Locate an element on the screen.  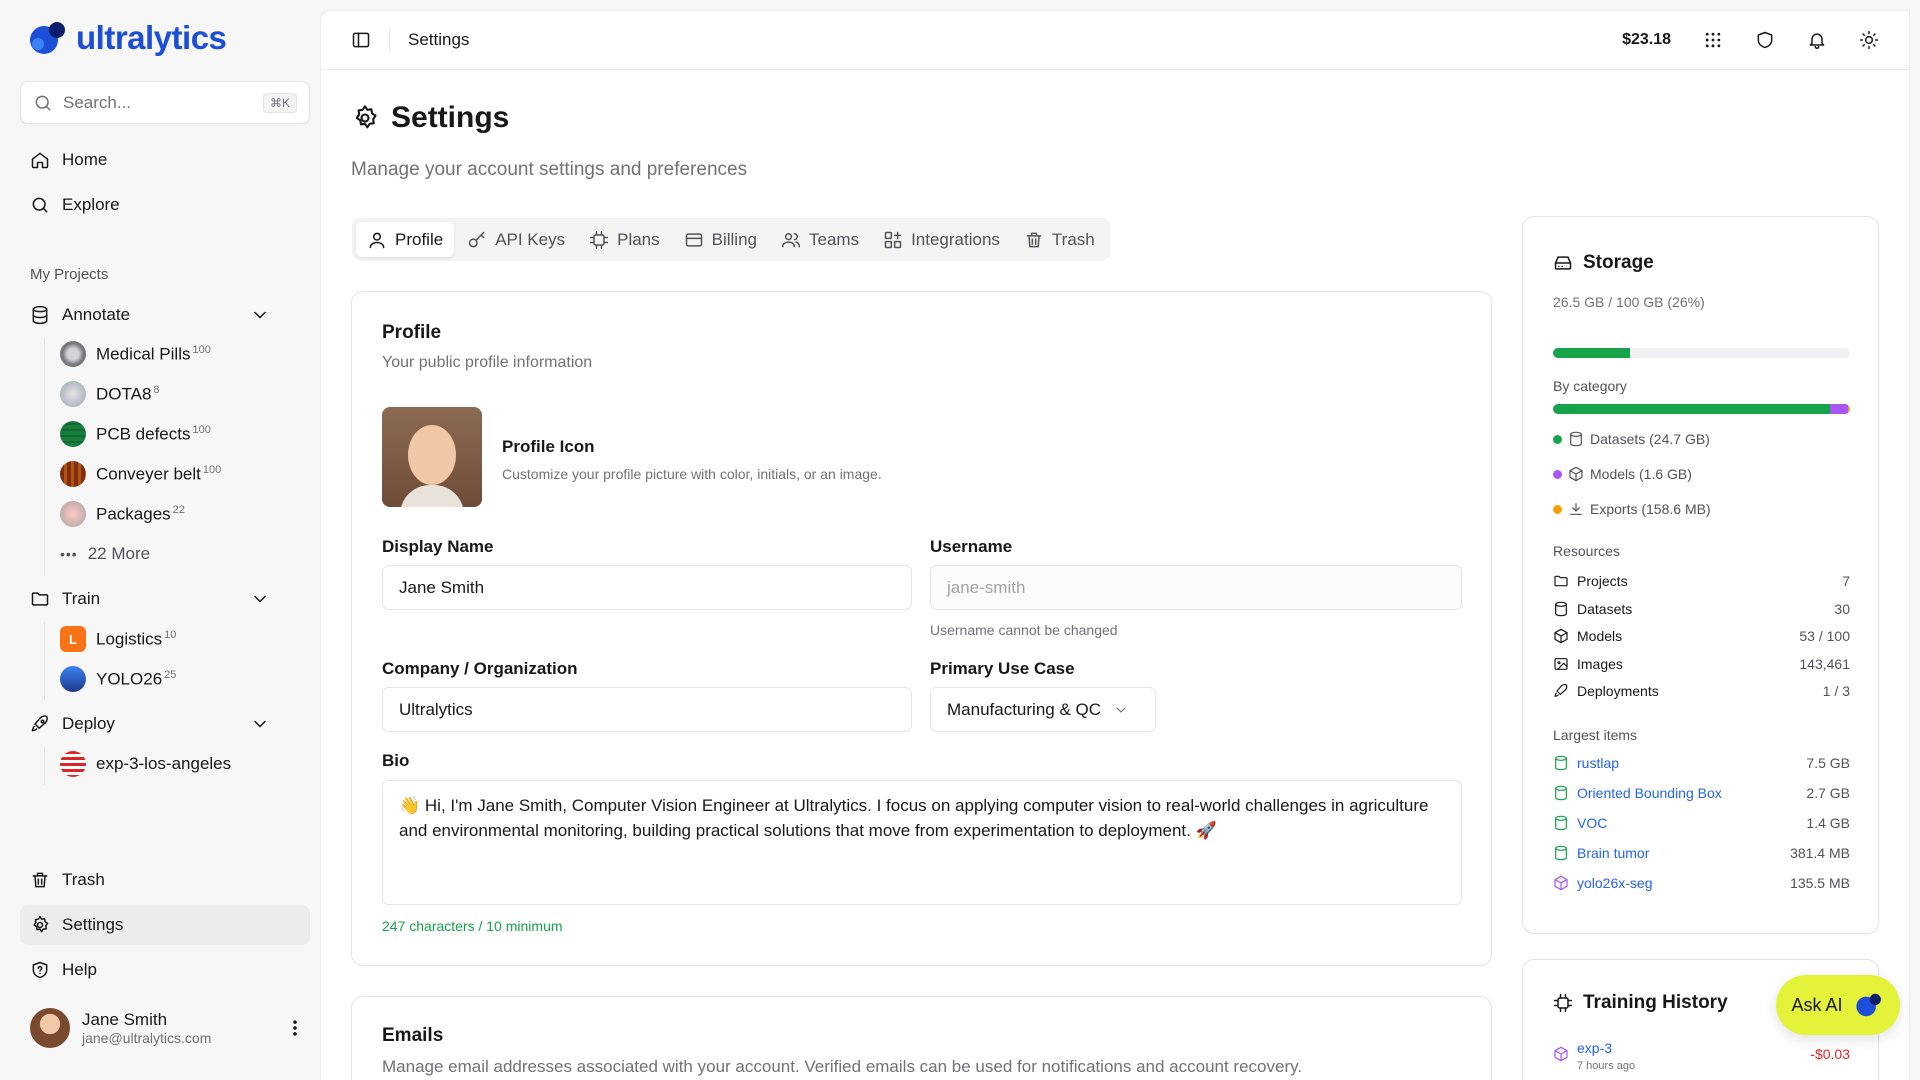
project-logistics: L Logistics 10 is located at coordinates (118, 639).